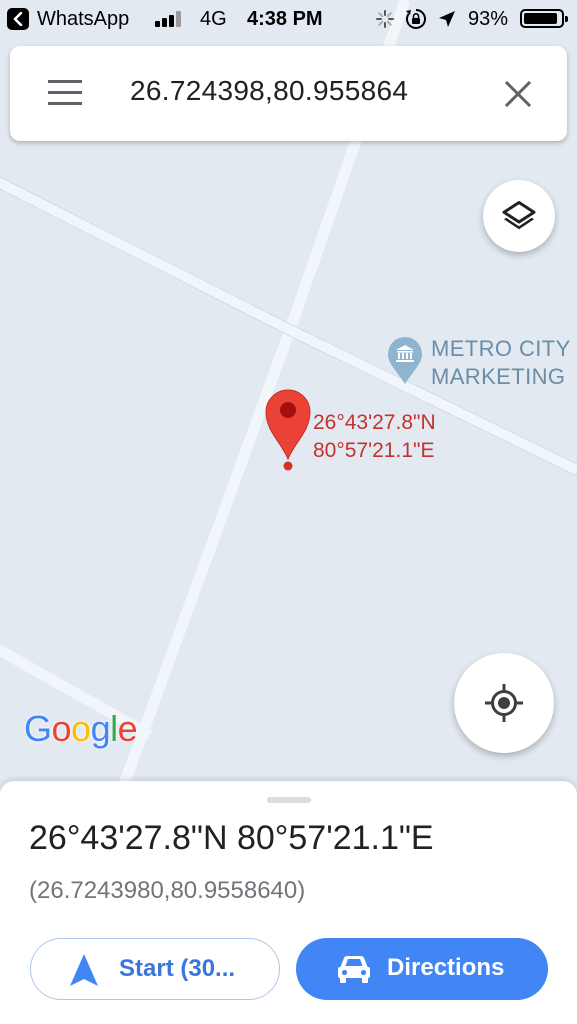 The image size is (577, 1024). Describe the element at coordinates (488, 19) in the screenshot. I see `battery-percent: 93%` at that location.